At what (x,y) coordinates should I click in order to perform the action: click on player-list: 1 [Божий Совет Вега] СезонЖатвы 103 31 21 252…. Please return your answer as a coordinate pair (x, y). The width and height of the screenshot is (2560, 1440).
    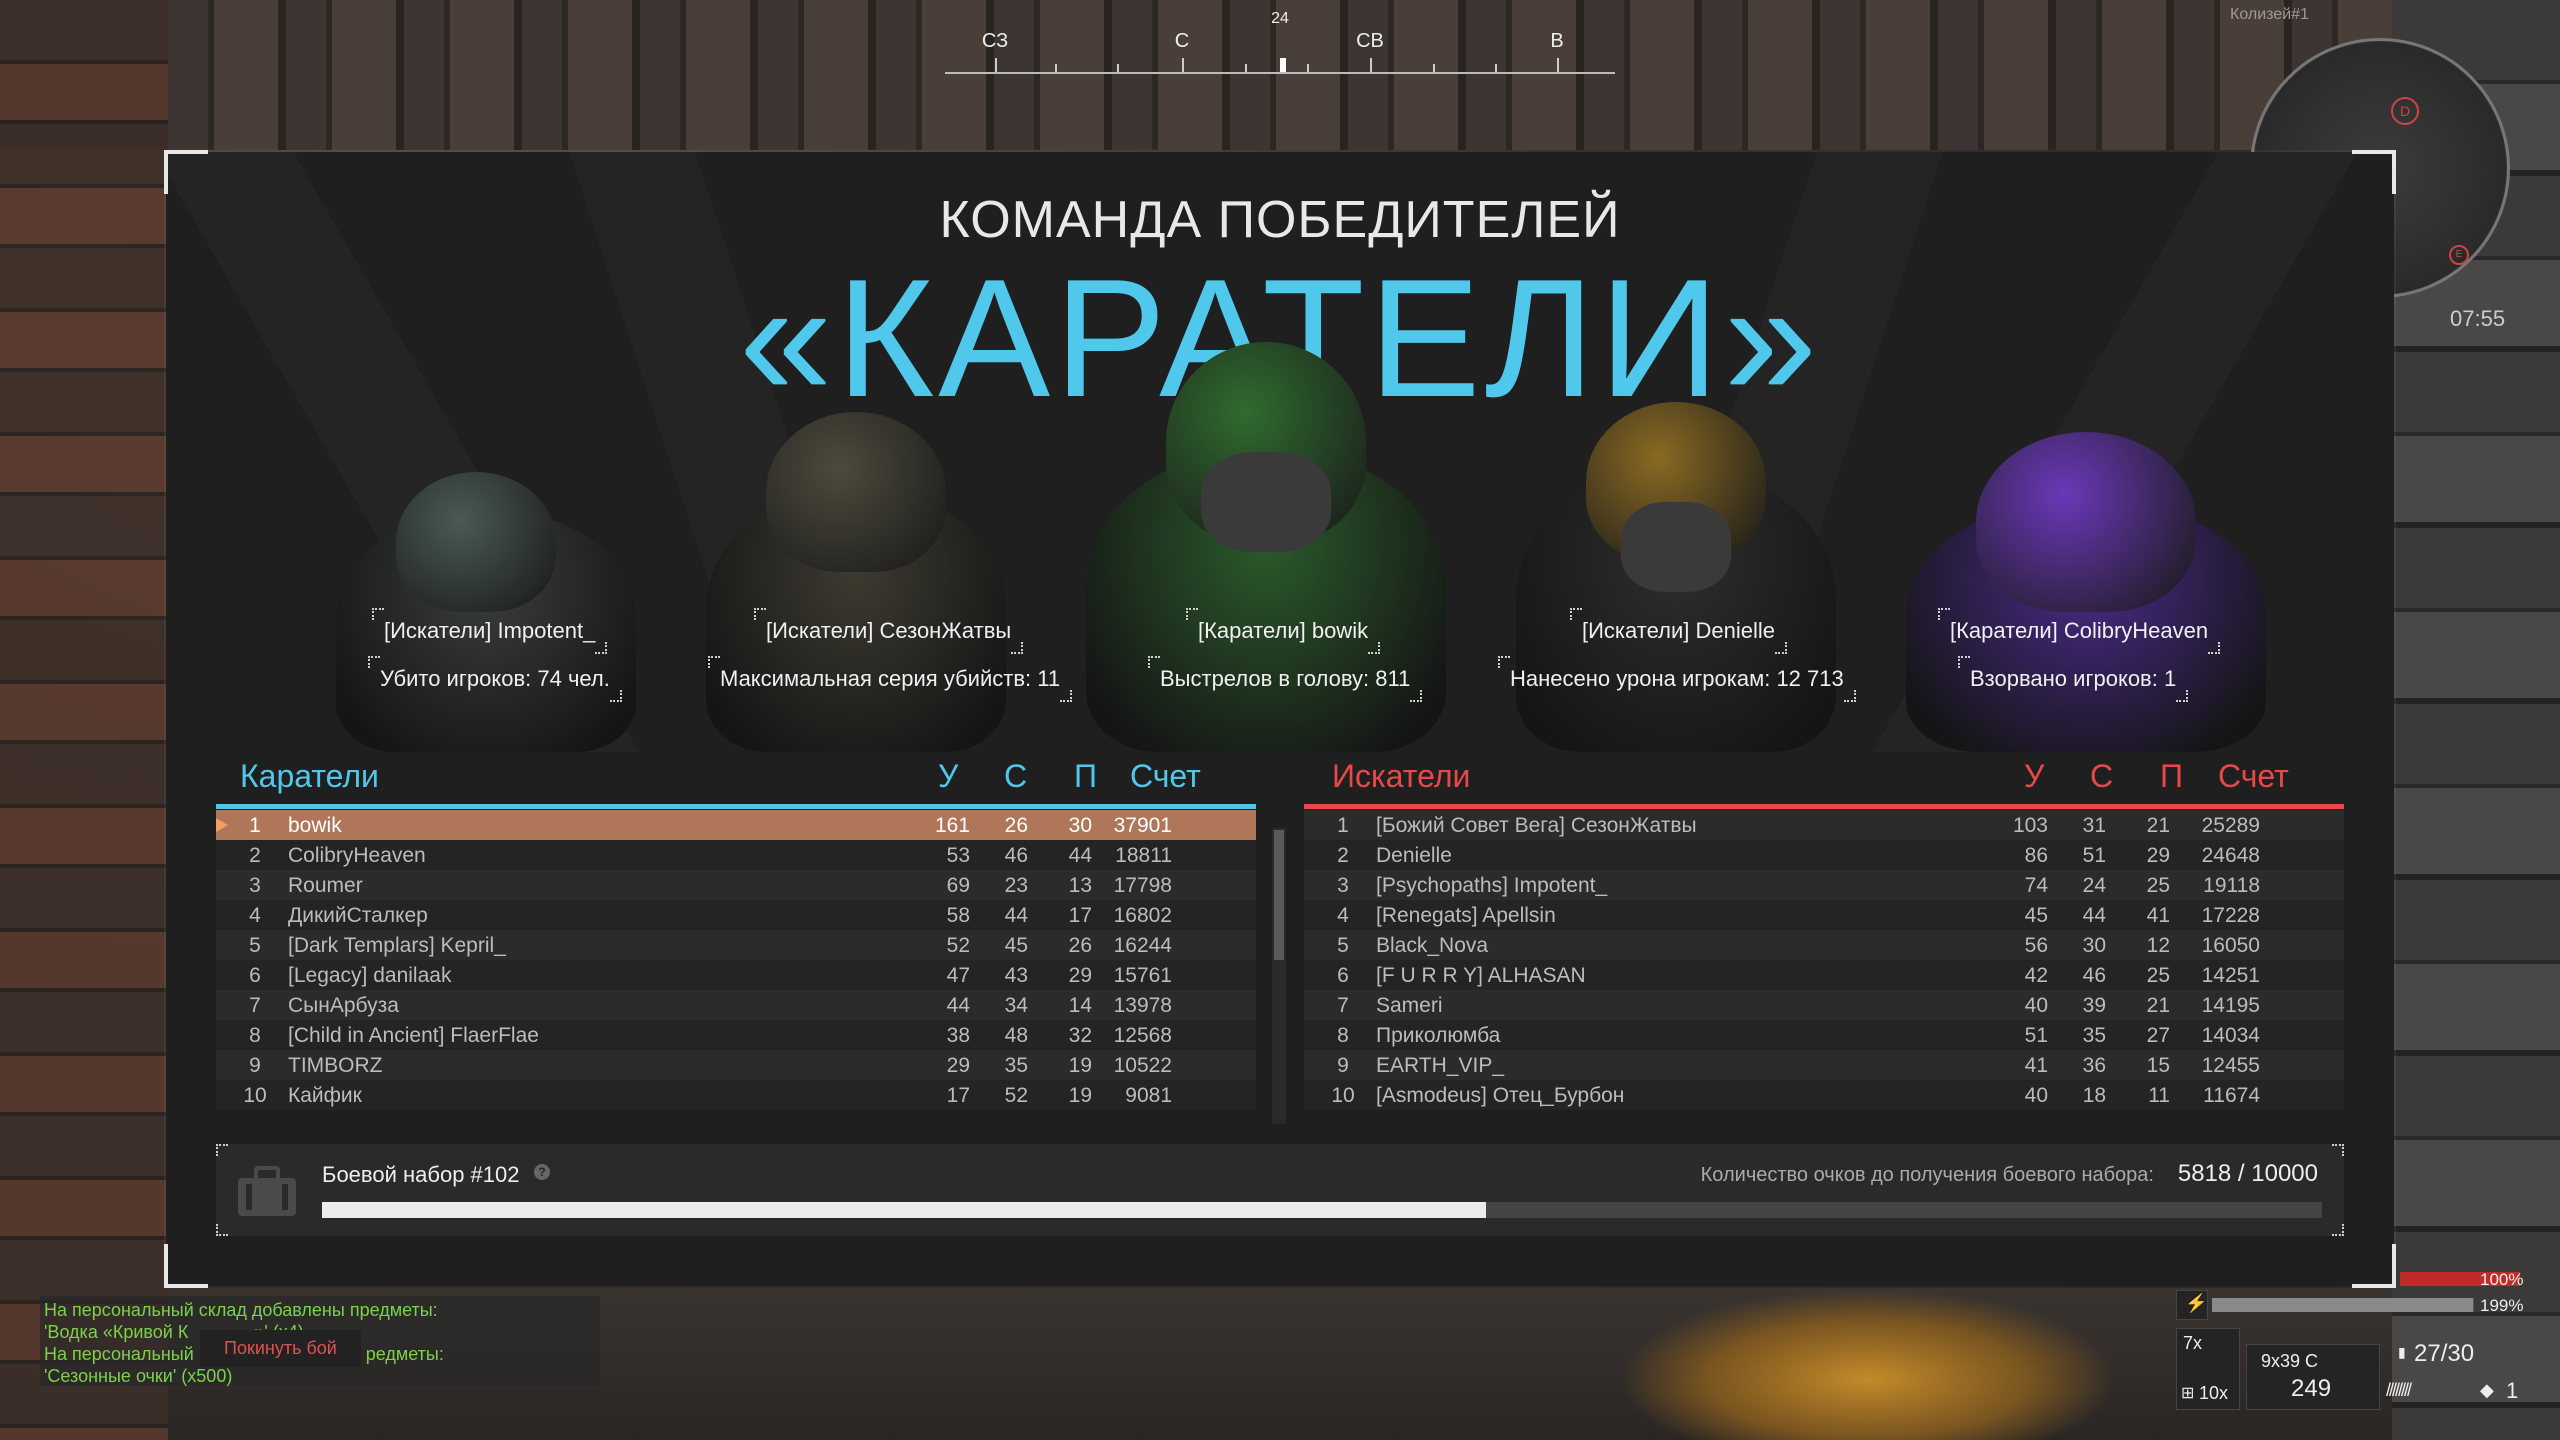
    Looking at the image, I should click on (1824, 960).